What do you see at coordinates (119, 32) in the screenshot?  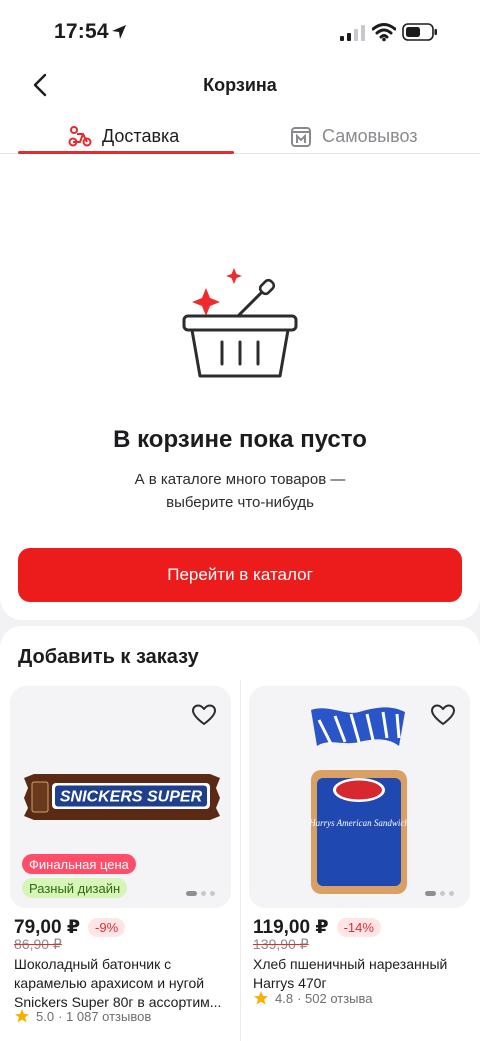 I see `location-arrow-icon` at bounding box center [119, 32].